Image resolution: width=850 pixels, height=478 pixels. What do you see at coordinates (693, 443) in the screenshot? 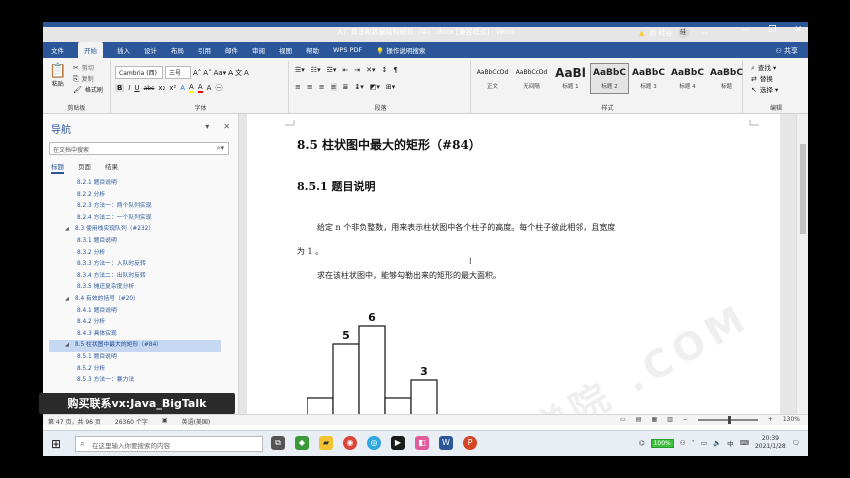
I see `chevron-up-icon: ˄` at bounding box center [693, 443].